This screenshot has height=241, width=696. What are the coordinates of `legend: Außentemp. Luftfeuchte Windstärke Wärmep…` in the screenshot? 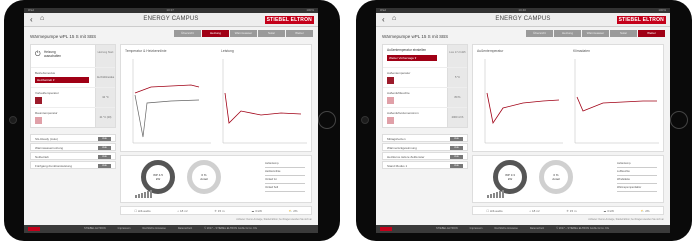 It's located at (637, 176).